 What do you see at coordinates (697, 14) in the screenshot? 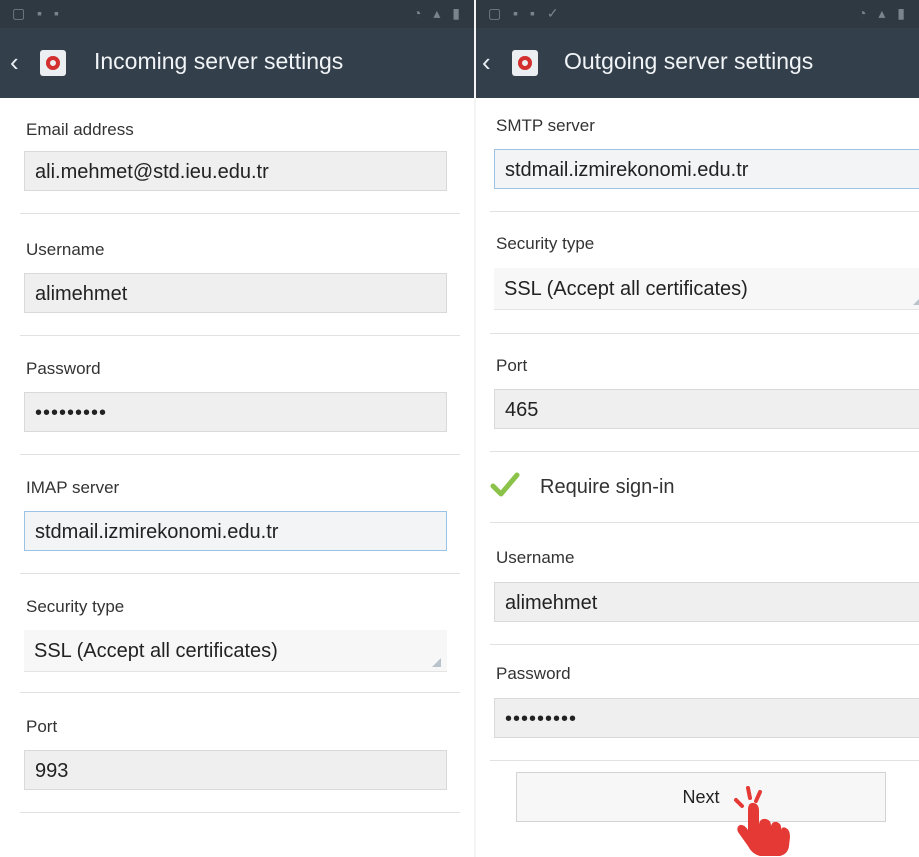
I see `status-bar: ▢ ▪ ▪ ✓ ◔ ▴ ▮` at bounding box center [697, 14].